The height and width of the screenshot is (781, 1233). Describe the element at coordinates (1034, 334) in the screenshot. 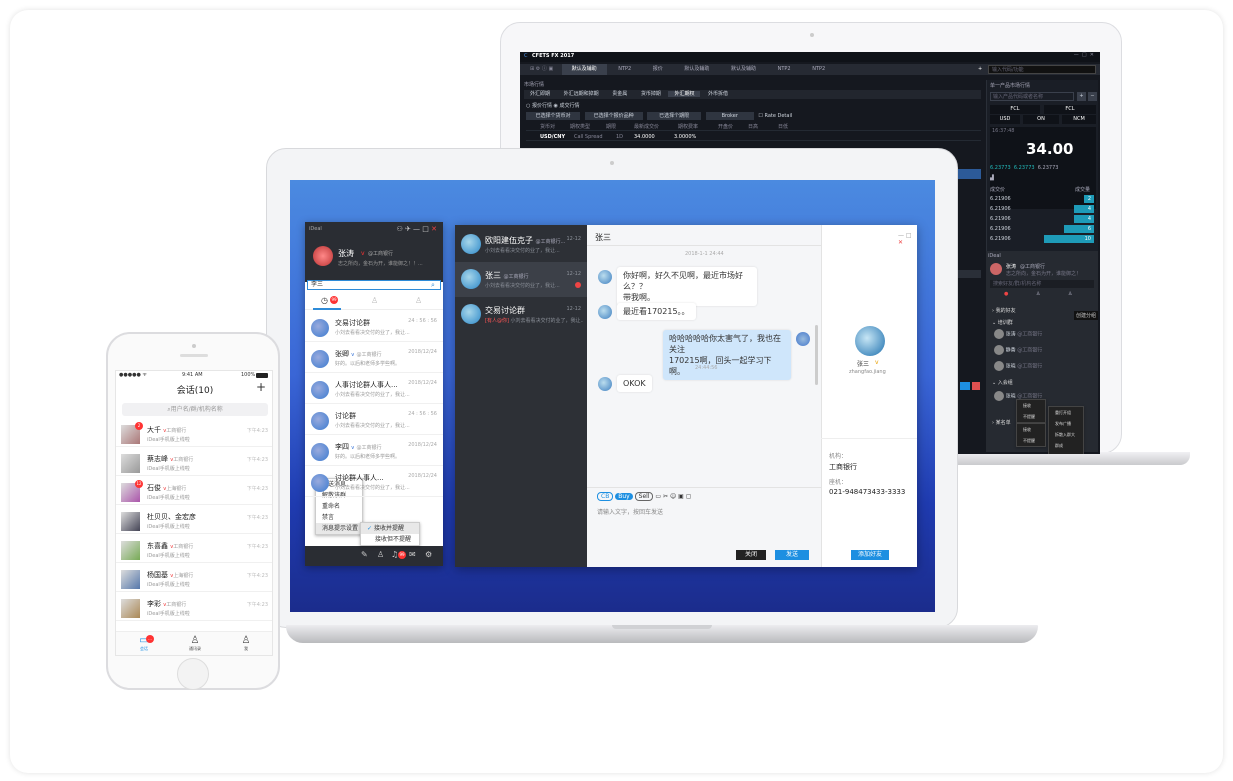

I see `mini-contact-1: 张涛 @工商银行` at that location.